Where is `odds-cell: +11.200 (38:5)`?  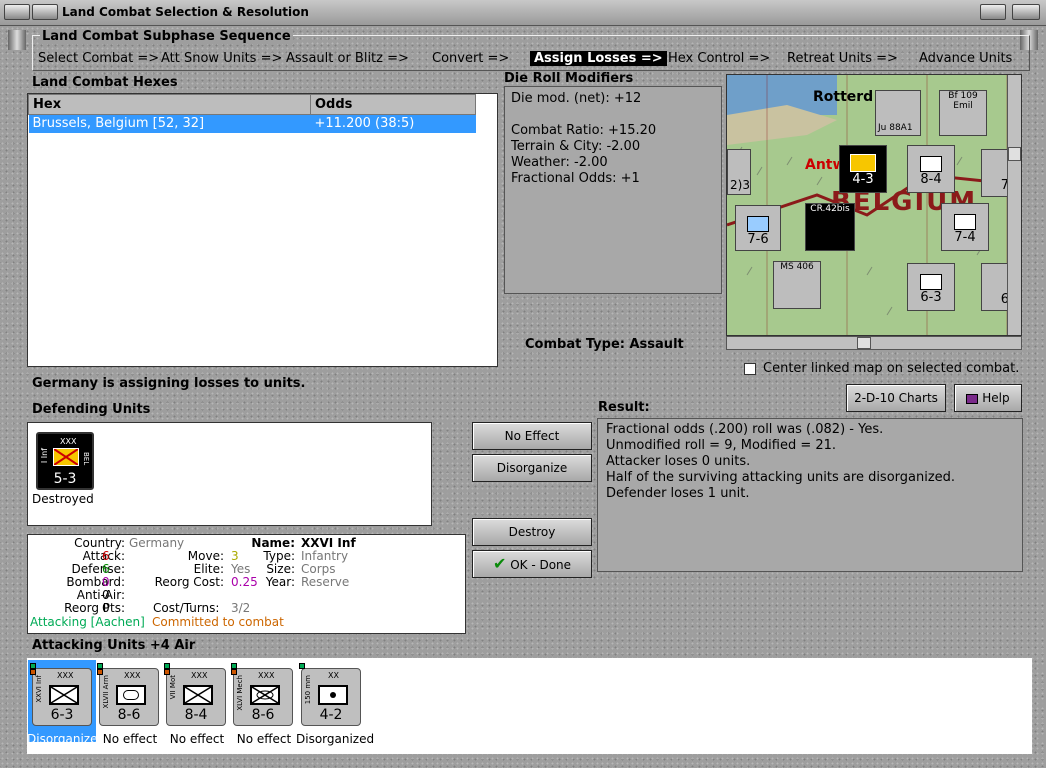
odds-cell: +11.200 (38:5) is located at coordinates (393, 123).